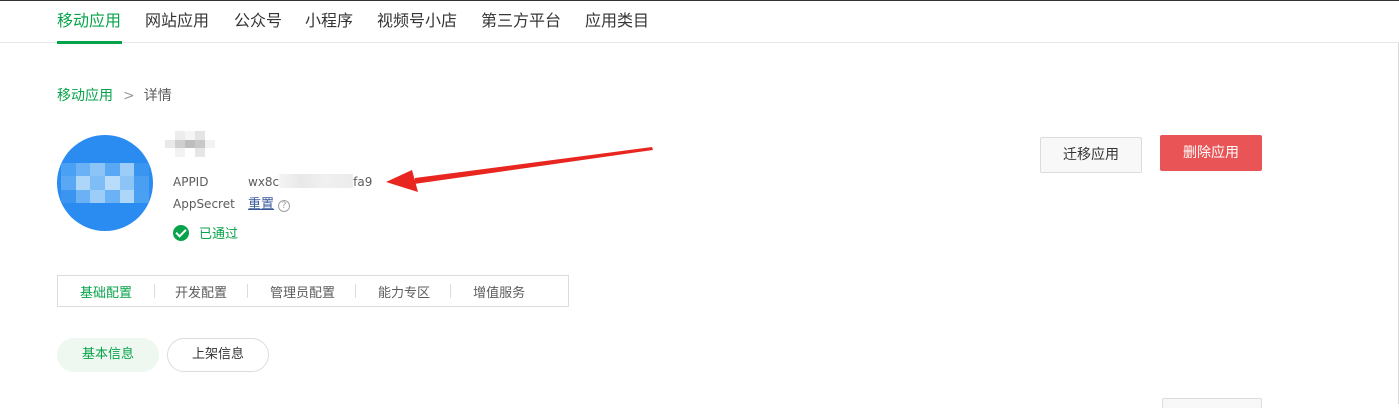 This screenshot has width=1399, height=408. What do you see at coordinates (264, 182) in the screenshot?
I see `appid-value-prefix: wx8c` at bounding box center [264, 182].